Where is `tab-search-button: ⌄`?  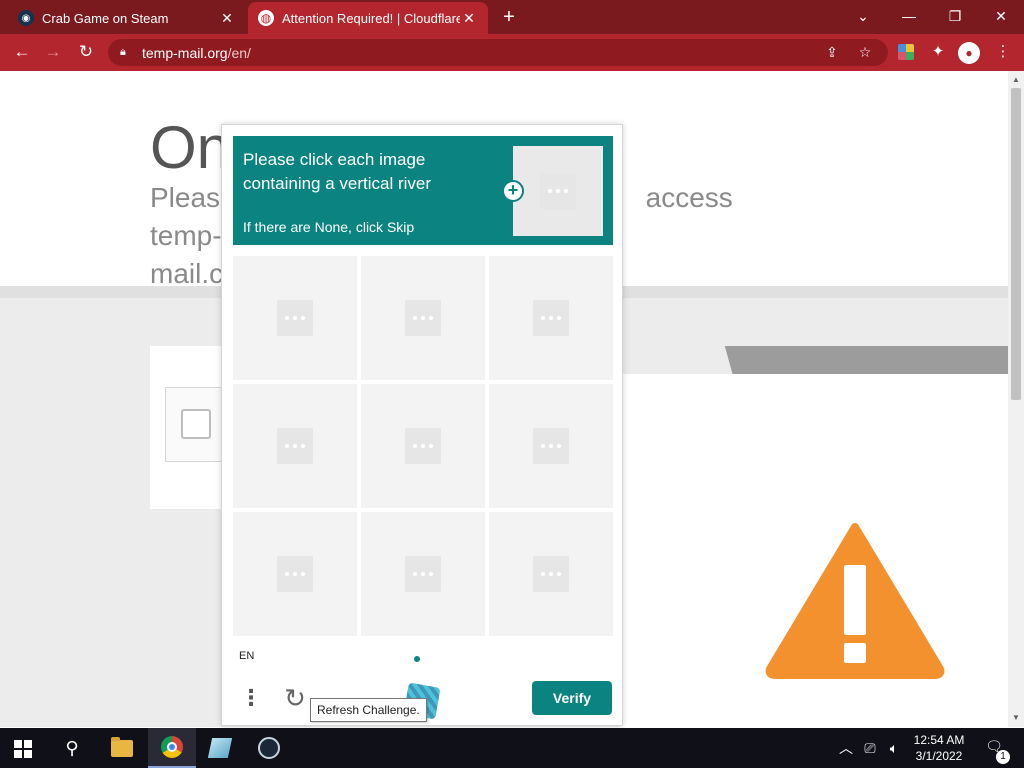 tab-search-button: ⌄ is located at coordinates (863, 16).